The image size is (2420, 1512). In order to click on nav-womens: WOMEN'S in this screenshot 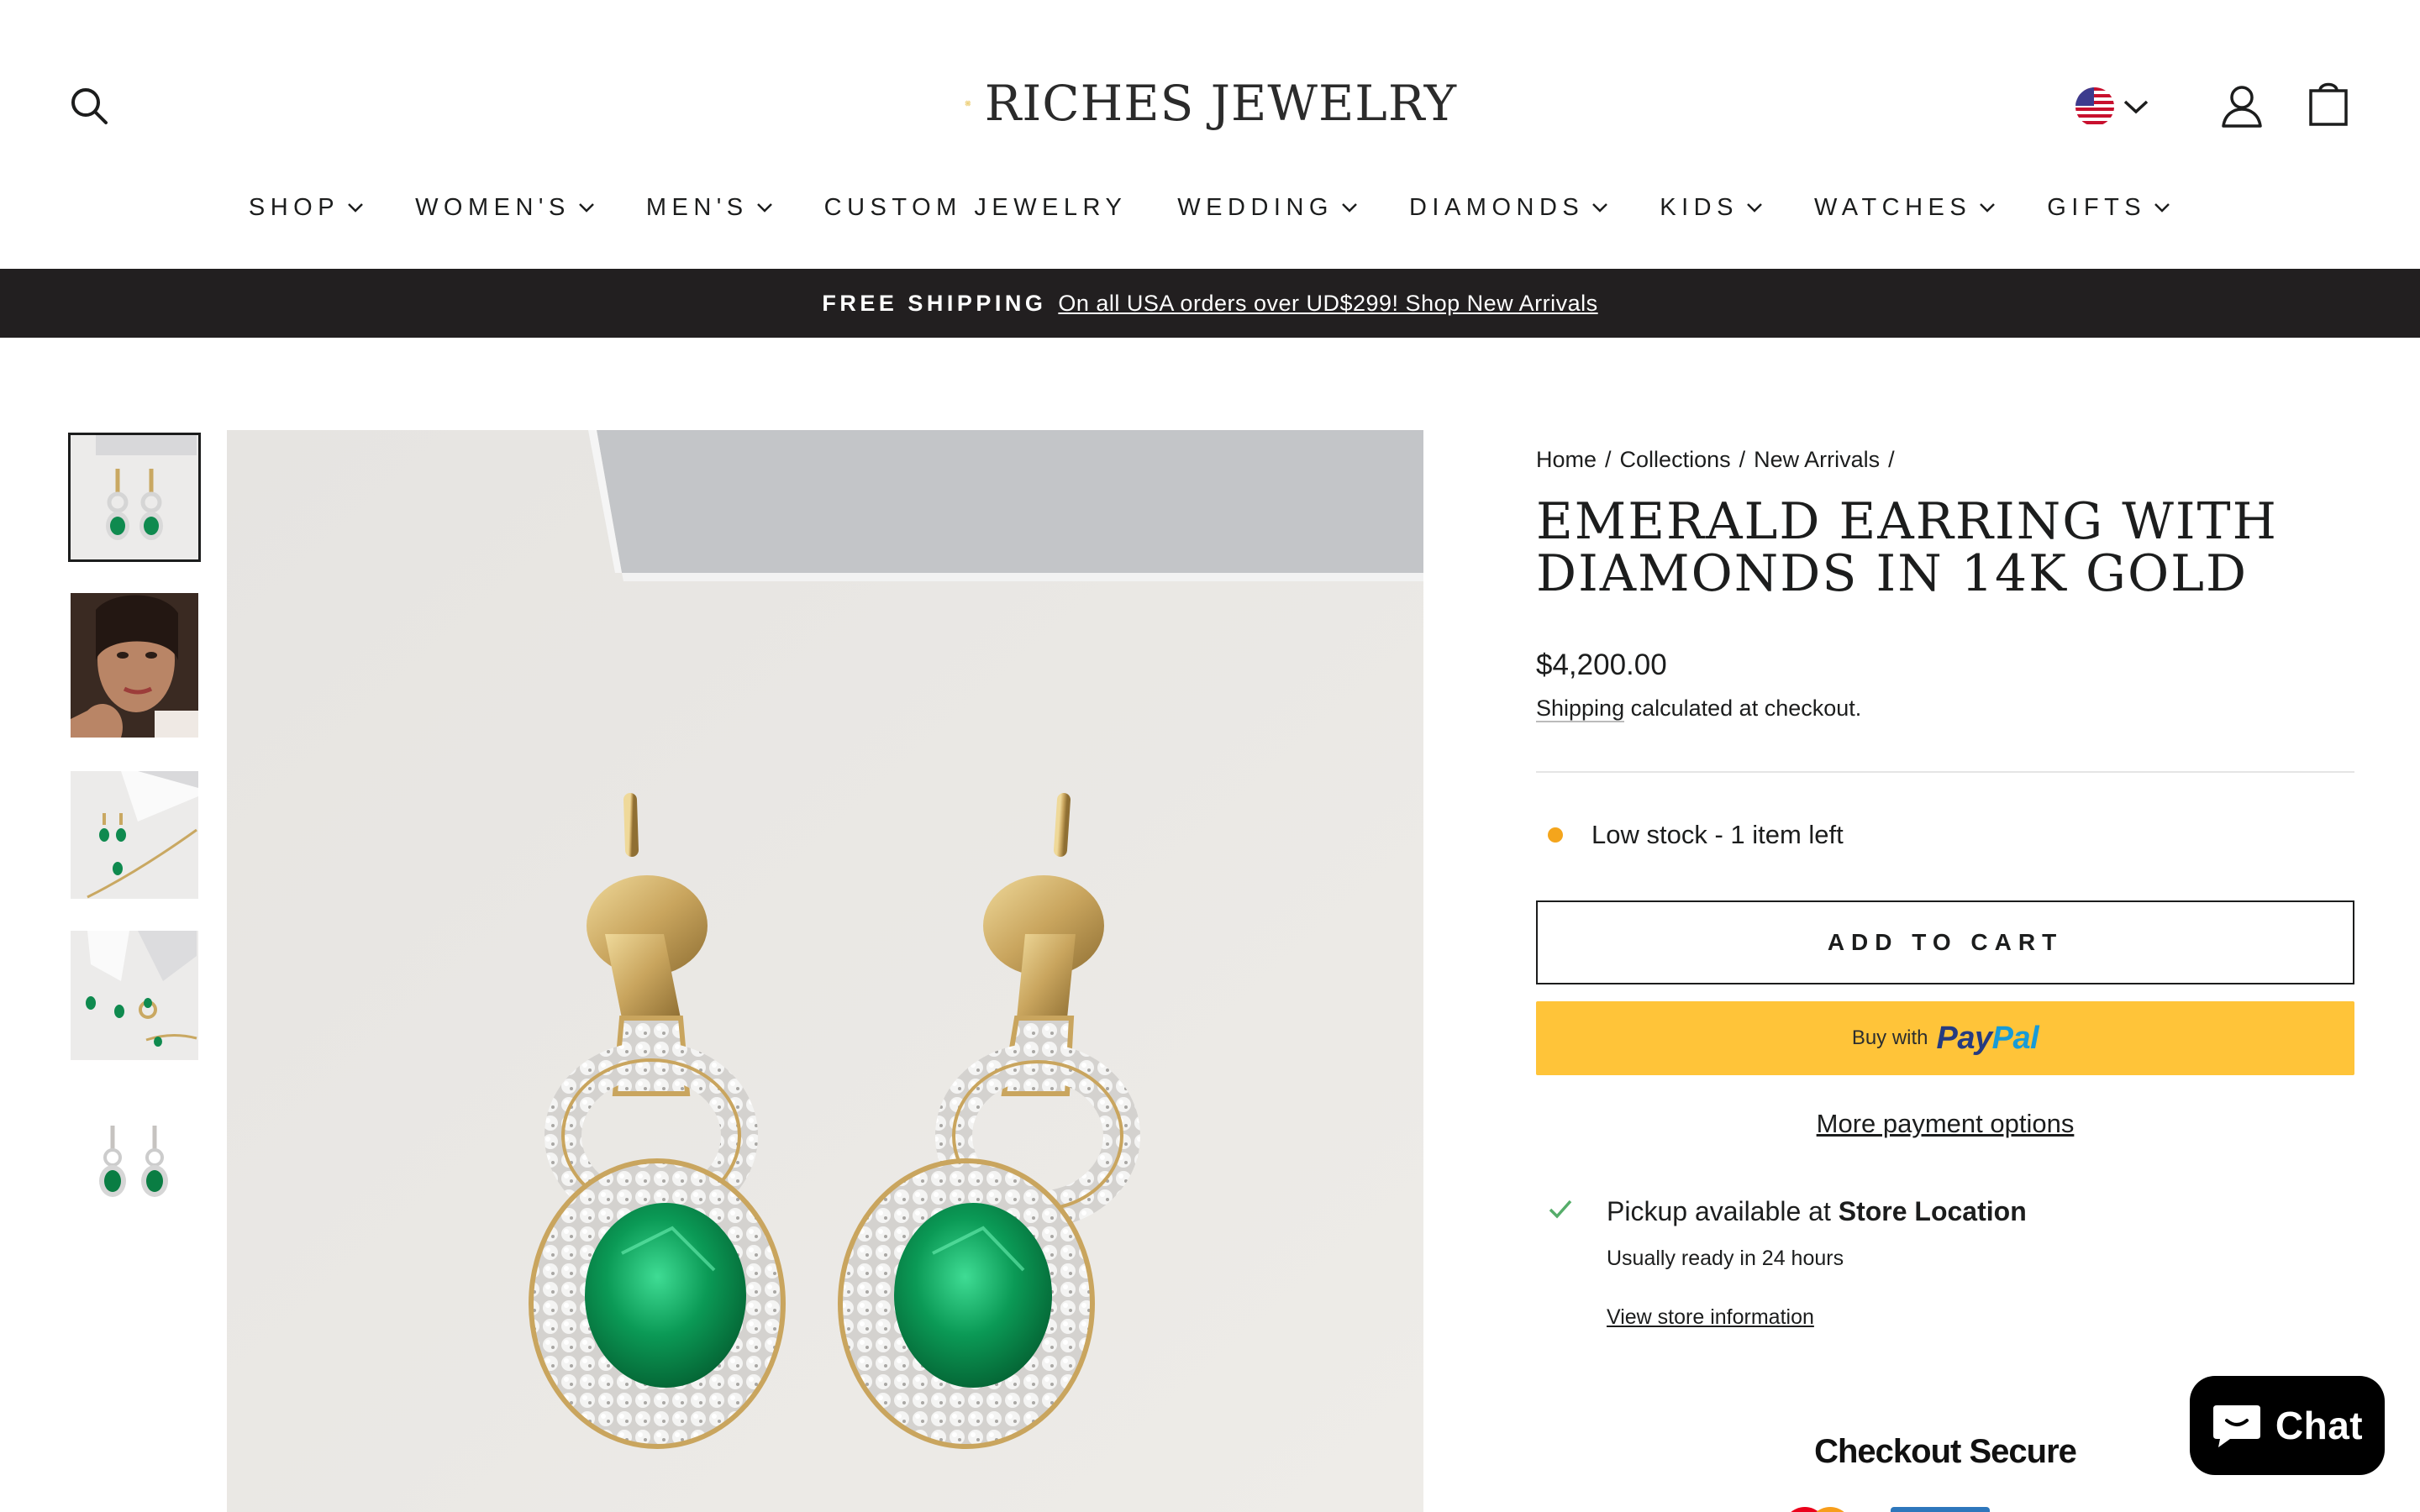, I will do `click(506, 207)`.